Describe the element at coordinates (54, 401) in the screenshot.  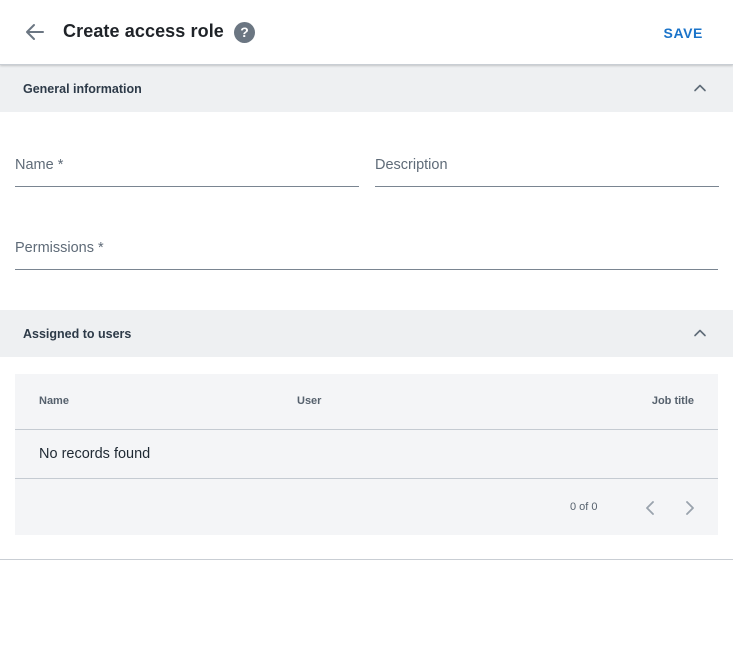
I see `column-header-name: Name` at that location.